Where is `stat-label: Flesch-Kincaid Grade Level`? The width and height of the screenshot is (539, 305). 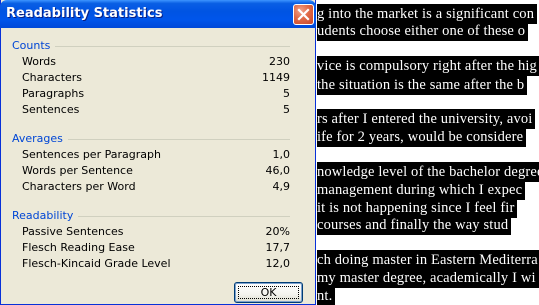
stat-label: Flesch-Kincaid Grade Level is located at coordinates (96, 263).